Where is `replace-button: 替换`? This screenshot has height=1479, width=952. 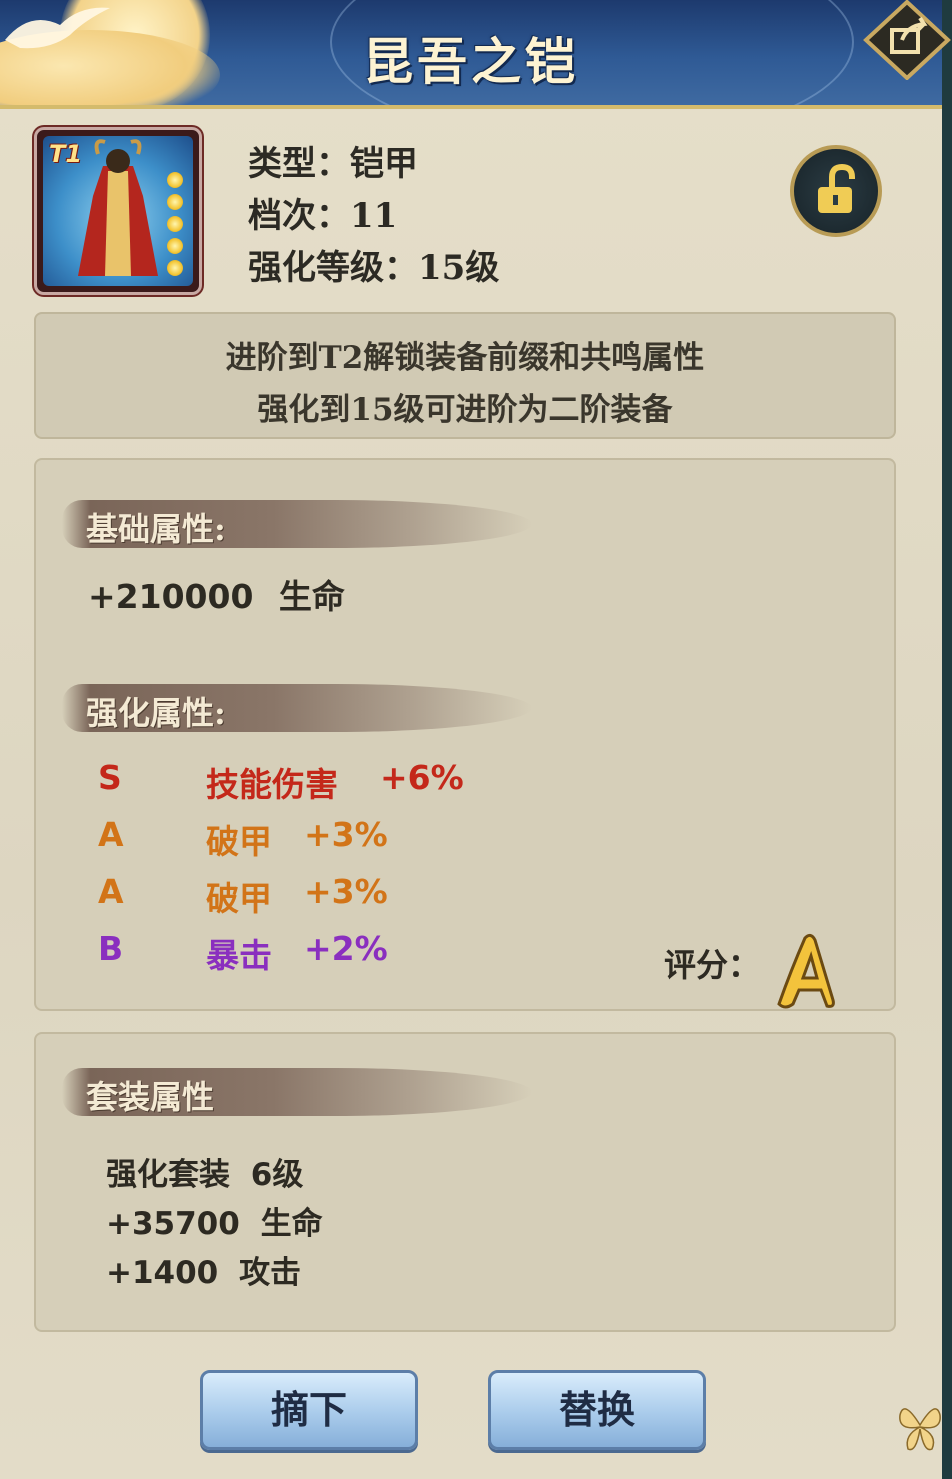 replace-button: 替换 is located at coordinates (597, 1410).